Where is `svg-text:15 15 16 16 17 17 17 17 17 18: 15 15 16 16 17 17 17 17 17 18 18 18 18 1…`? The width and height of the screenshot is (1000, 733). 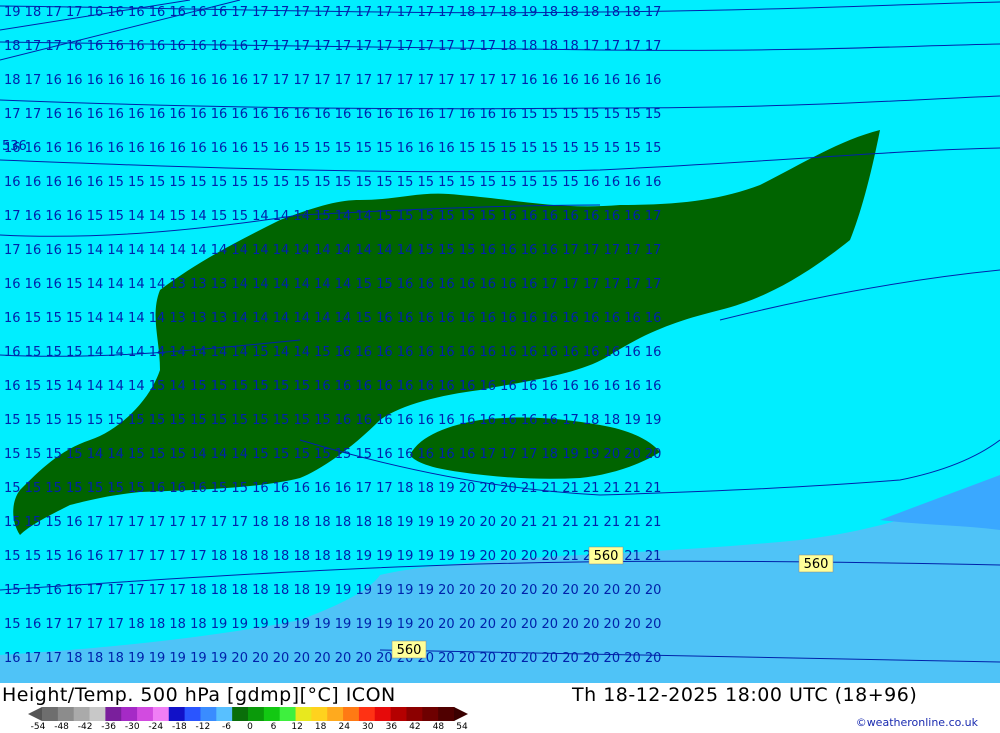
svg-text:15 15 16 16 17 17 17 17 17 18: 15 15 16 16 17 17 17 17 17 18 18 18 18 1… is located at coordinates (332, 590).